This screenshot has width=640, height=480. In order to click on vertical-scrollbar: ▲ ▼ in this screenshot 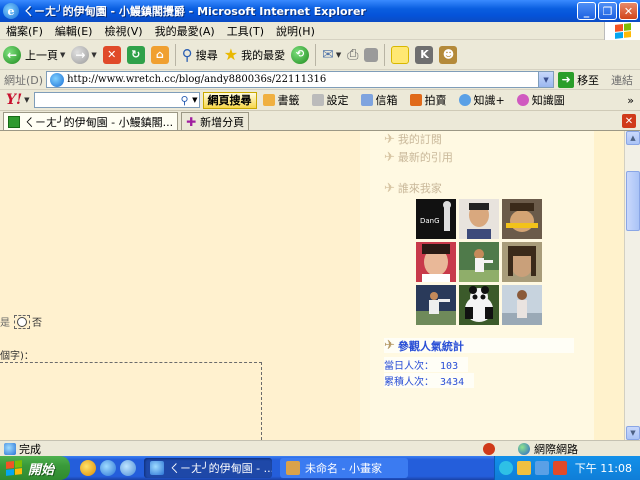, I will do `click(632, 285)`.